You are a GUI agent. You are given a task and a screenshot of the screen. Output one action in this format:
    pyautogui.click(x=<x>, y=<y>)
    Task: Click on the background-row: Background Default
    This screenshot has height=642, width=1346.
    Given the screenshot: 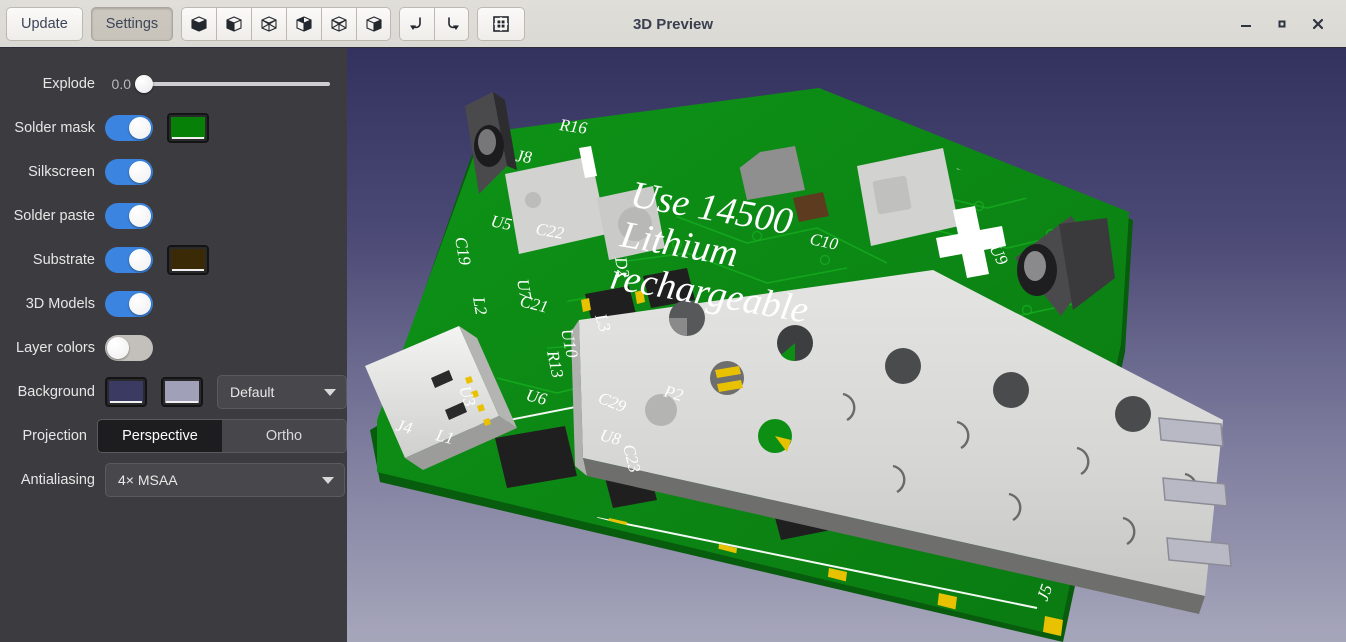 What is the action you would take?
    pyautogui.click(x=173, y=392)
    